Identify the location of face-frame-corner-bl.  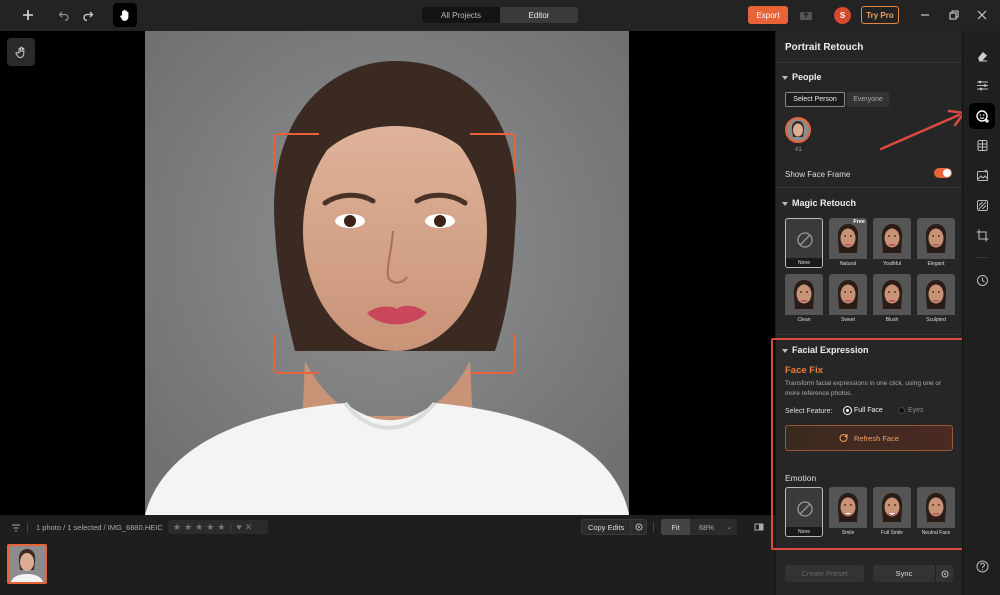
(296, 354).